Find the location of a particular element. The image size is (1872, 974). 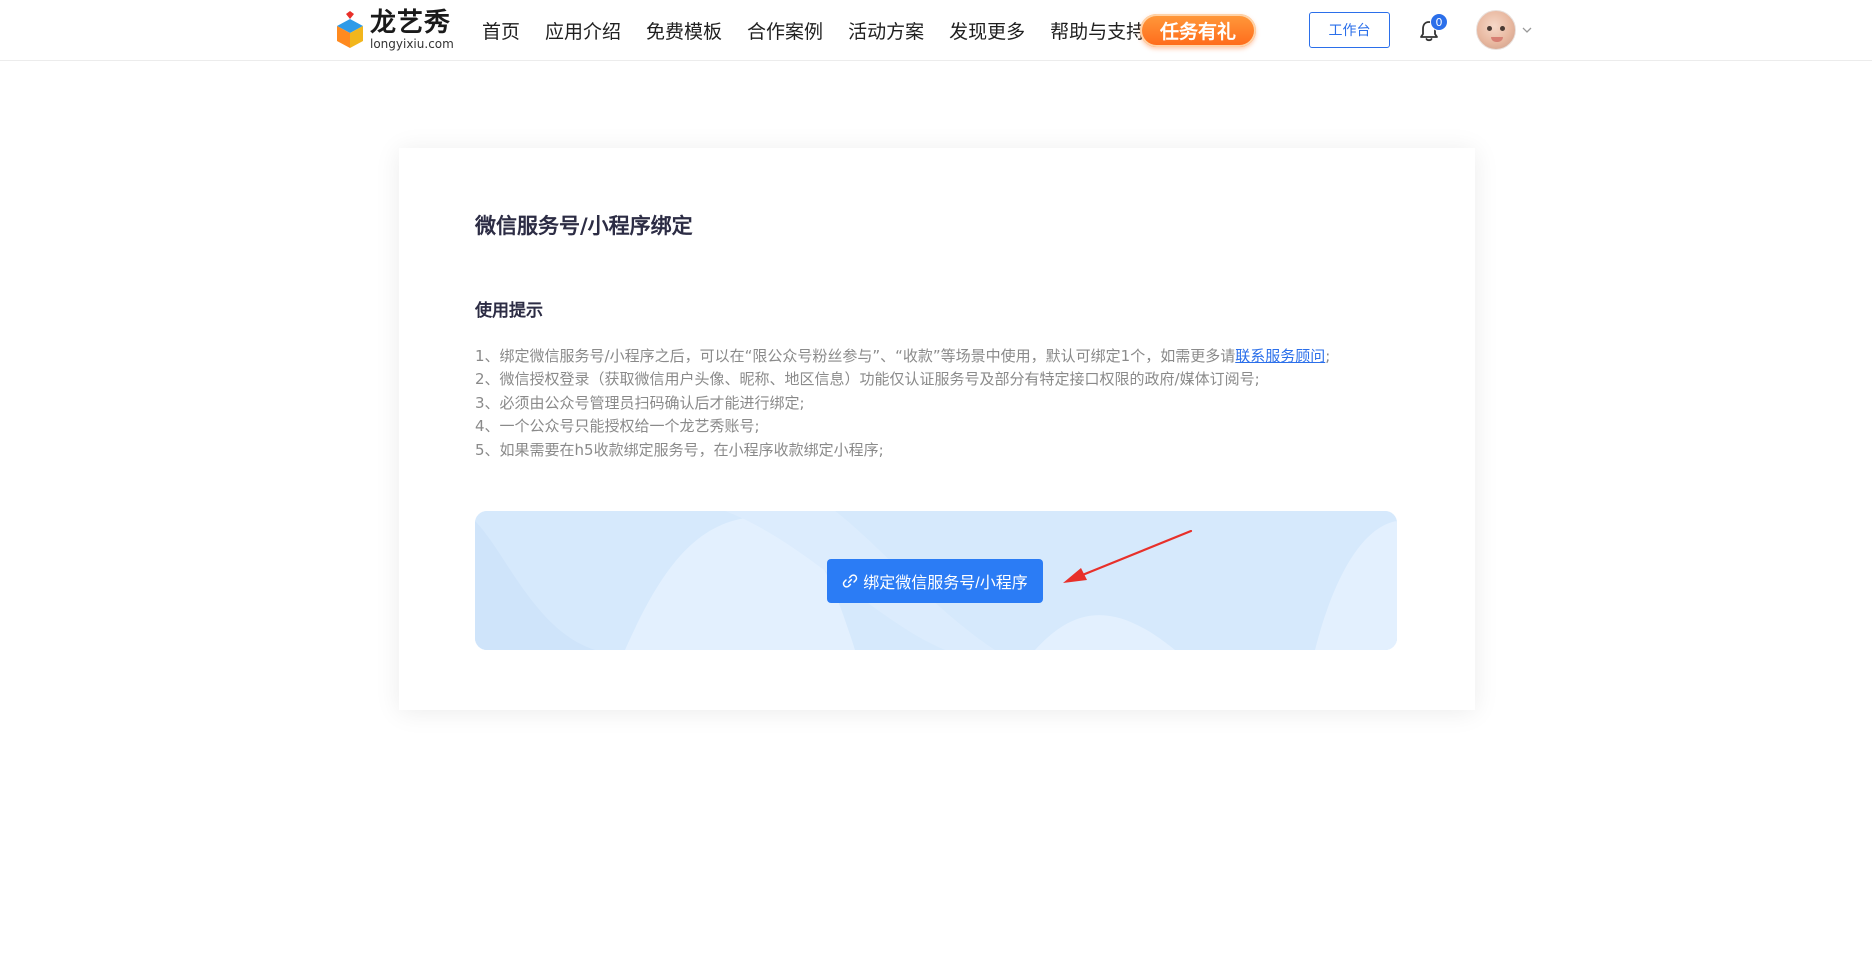

bind-wechat-button: 绑定微信服务号/小程序 is located at coordinates (935, 581).